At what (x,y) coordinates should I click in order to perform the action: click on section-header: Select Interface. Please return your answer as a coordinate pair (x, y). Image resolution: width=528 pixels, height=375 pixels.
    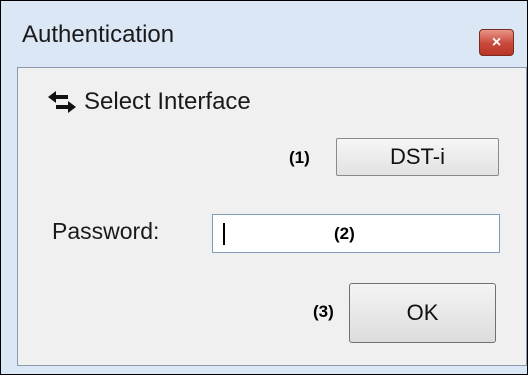
    Looking at the image, I should click on (148, 102).